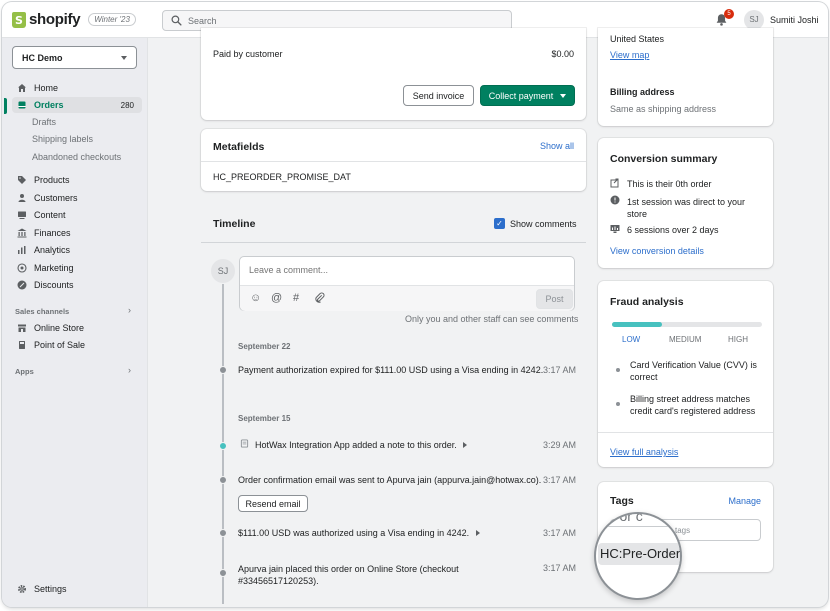  What do you see at coordinates (22, 250) in the screenshot?
I see `bar-chart-icon` at bounding box center [22, 250].